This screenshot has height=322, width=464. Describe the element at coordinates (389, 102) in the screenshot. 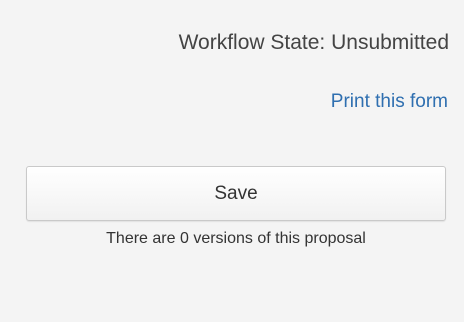

I see `print-form-link: Print this form` at that location.